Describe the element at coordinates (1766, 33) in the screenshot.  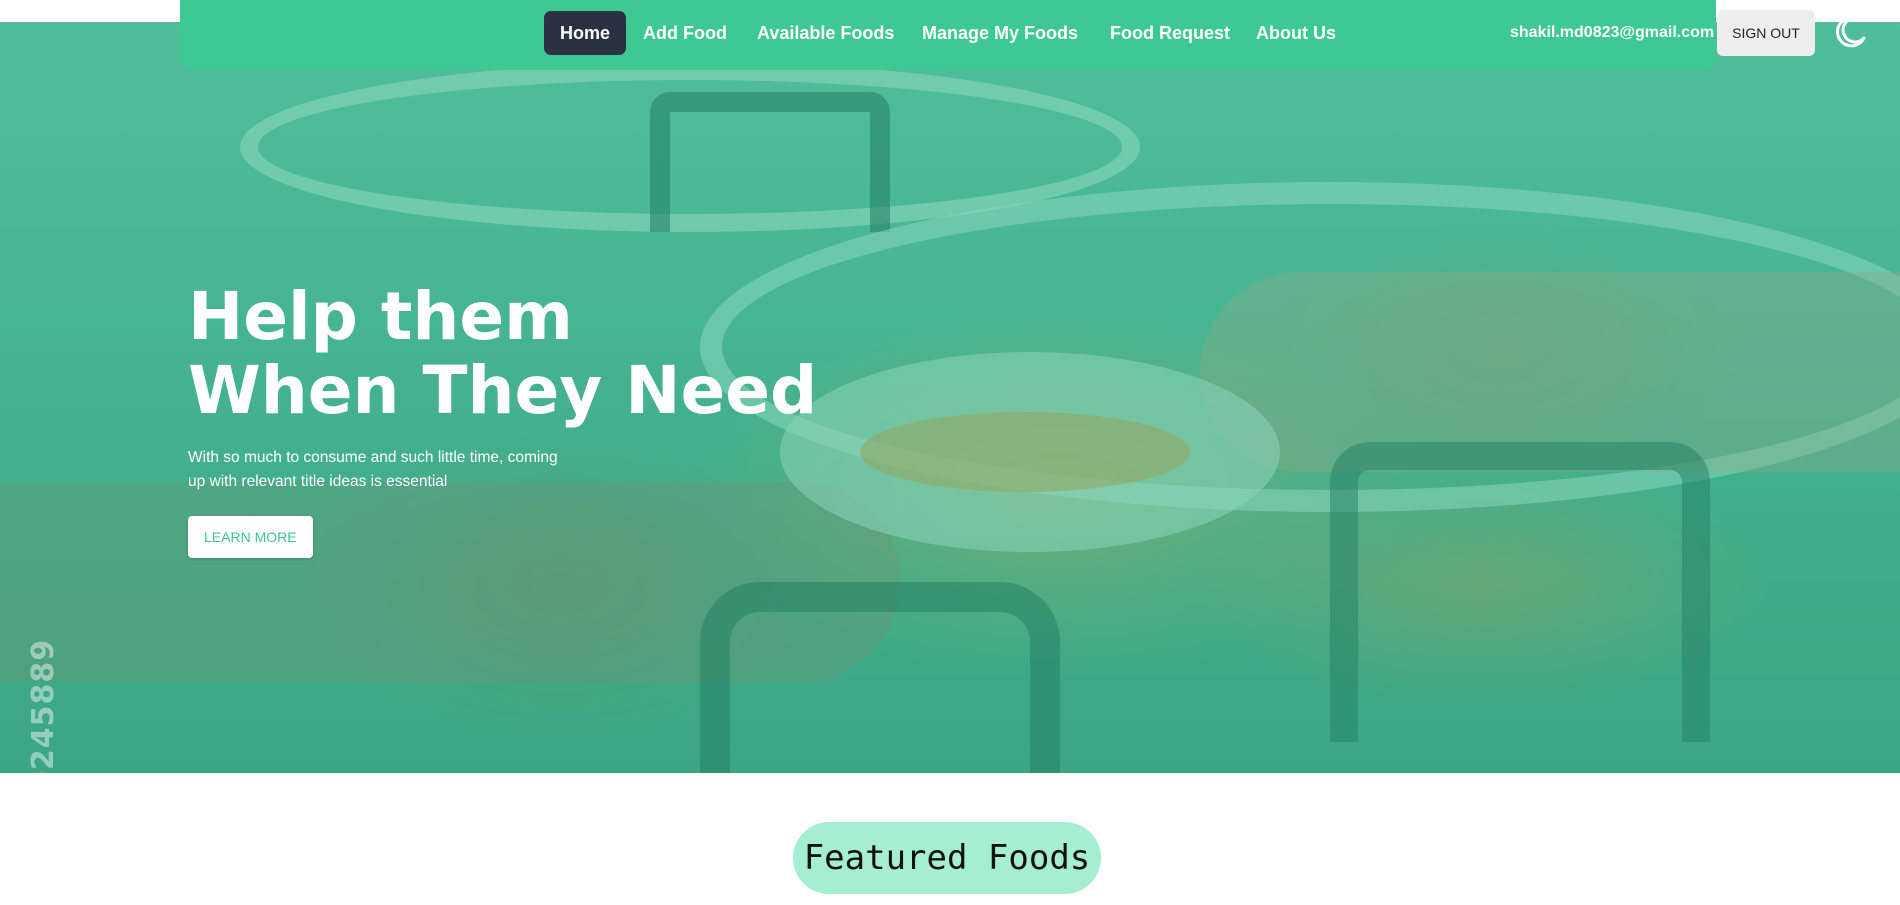
I see `sign-out-button: SIGN OUT` at that location.